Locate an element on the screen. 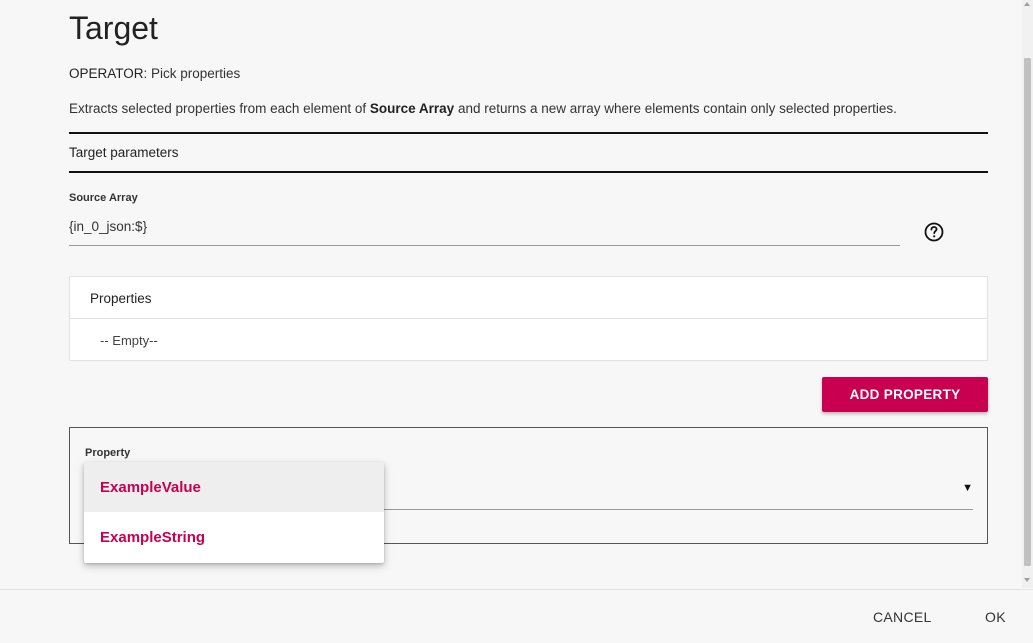 This screenshot has width=1033, height=643. dropdown-option-example-value: ExampleValue is located at coordinates (234, 487).